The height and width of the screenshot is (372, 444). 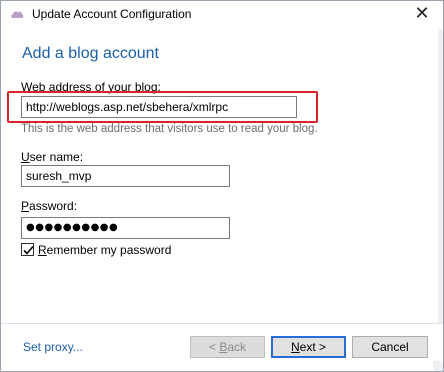 What do you see at coordinates (159, 107) in the screenshot?
I see `web-address-field: http://weblogs.asp.net/sbehera/xmlrpc` at bounding box center [159, 107].